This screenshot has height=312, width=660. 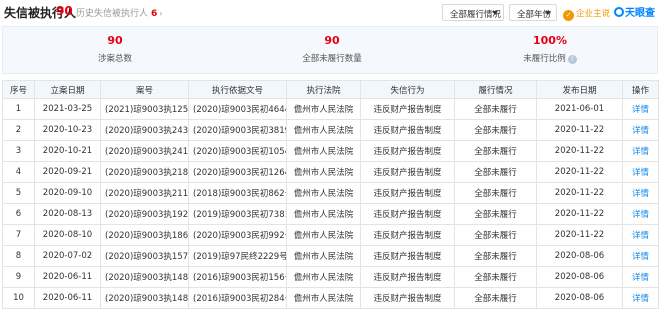 What do you see at coordinates (533, 12) in the screenshot?
I see `year-select: 全部年份` at bounding box center [533, 12].